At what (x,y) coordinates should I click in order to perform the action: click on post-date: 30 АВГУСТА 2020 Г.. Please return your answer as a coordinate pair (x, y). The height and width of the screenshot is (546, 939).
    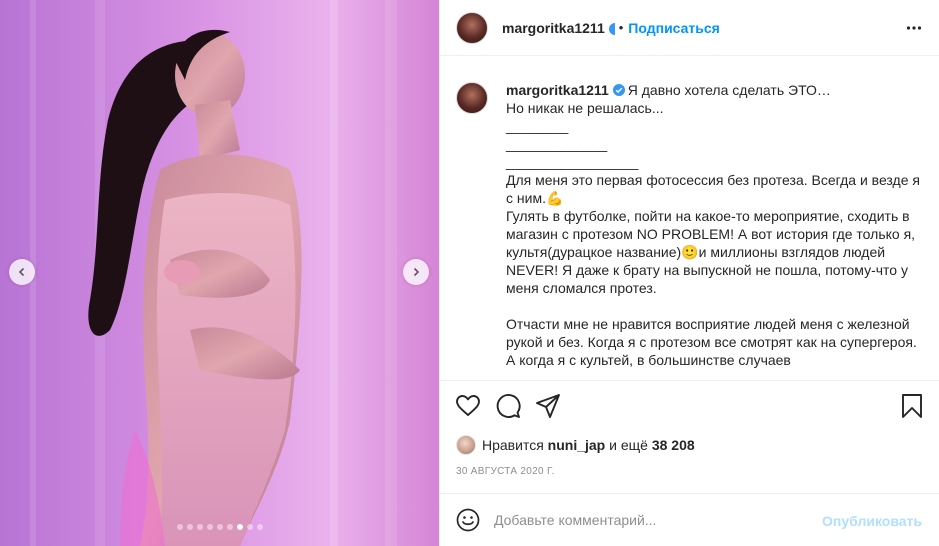
    Looking at the image, I should click on (505, 471).